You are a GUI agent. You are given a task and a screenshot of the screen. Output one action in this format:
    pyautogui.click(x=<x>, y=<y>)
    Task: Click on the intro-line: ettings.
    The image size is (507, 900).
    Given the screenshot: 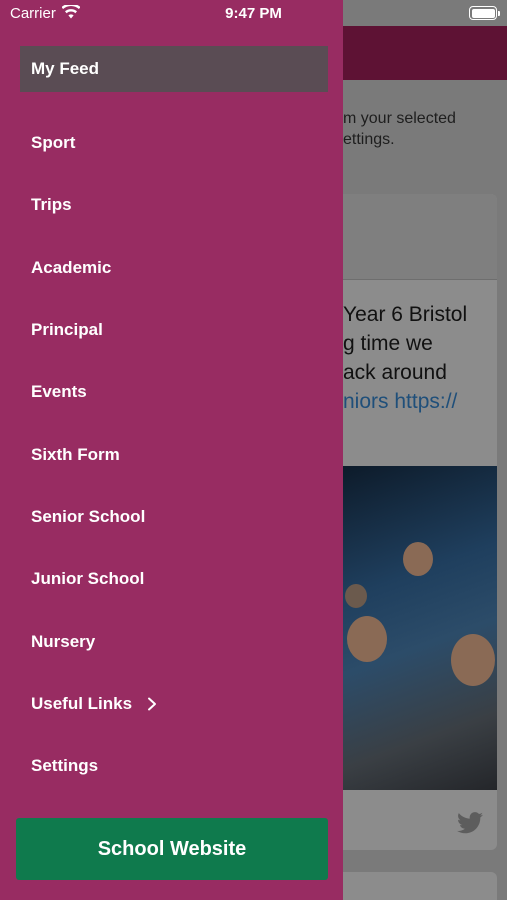 What is the action you would take?
    pyautogui.click(x=369, y=139)
    